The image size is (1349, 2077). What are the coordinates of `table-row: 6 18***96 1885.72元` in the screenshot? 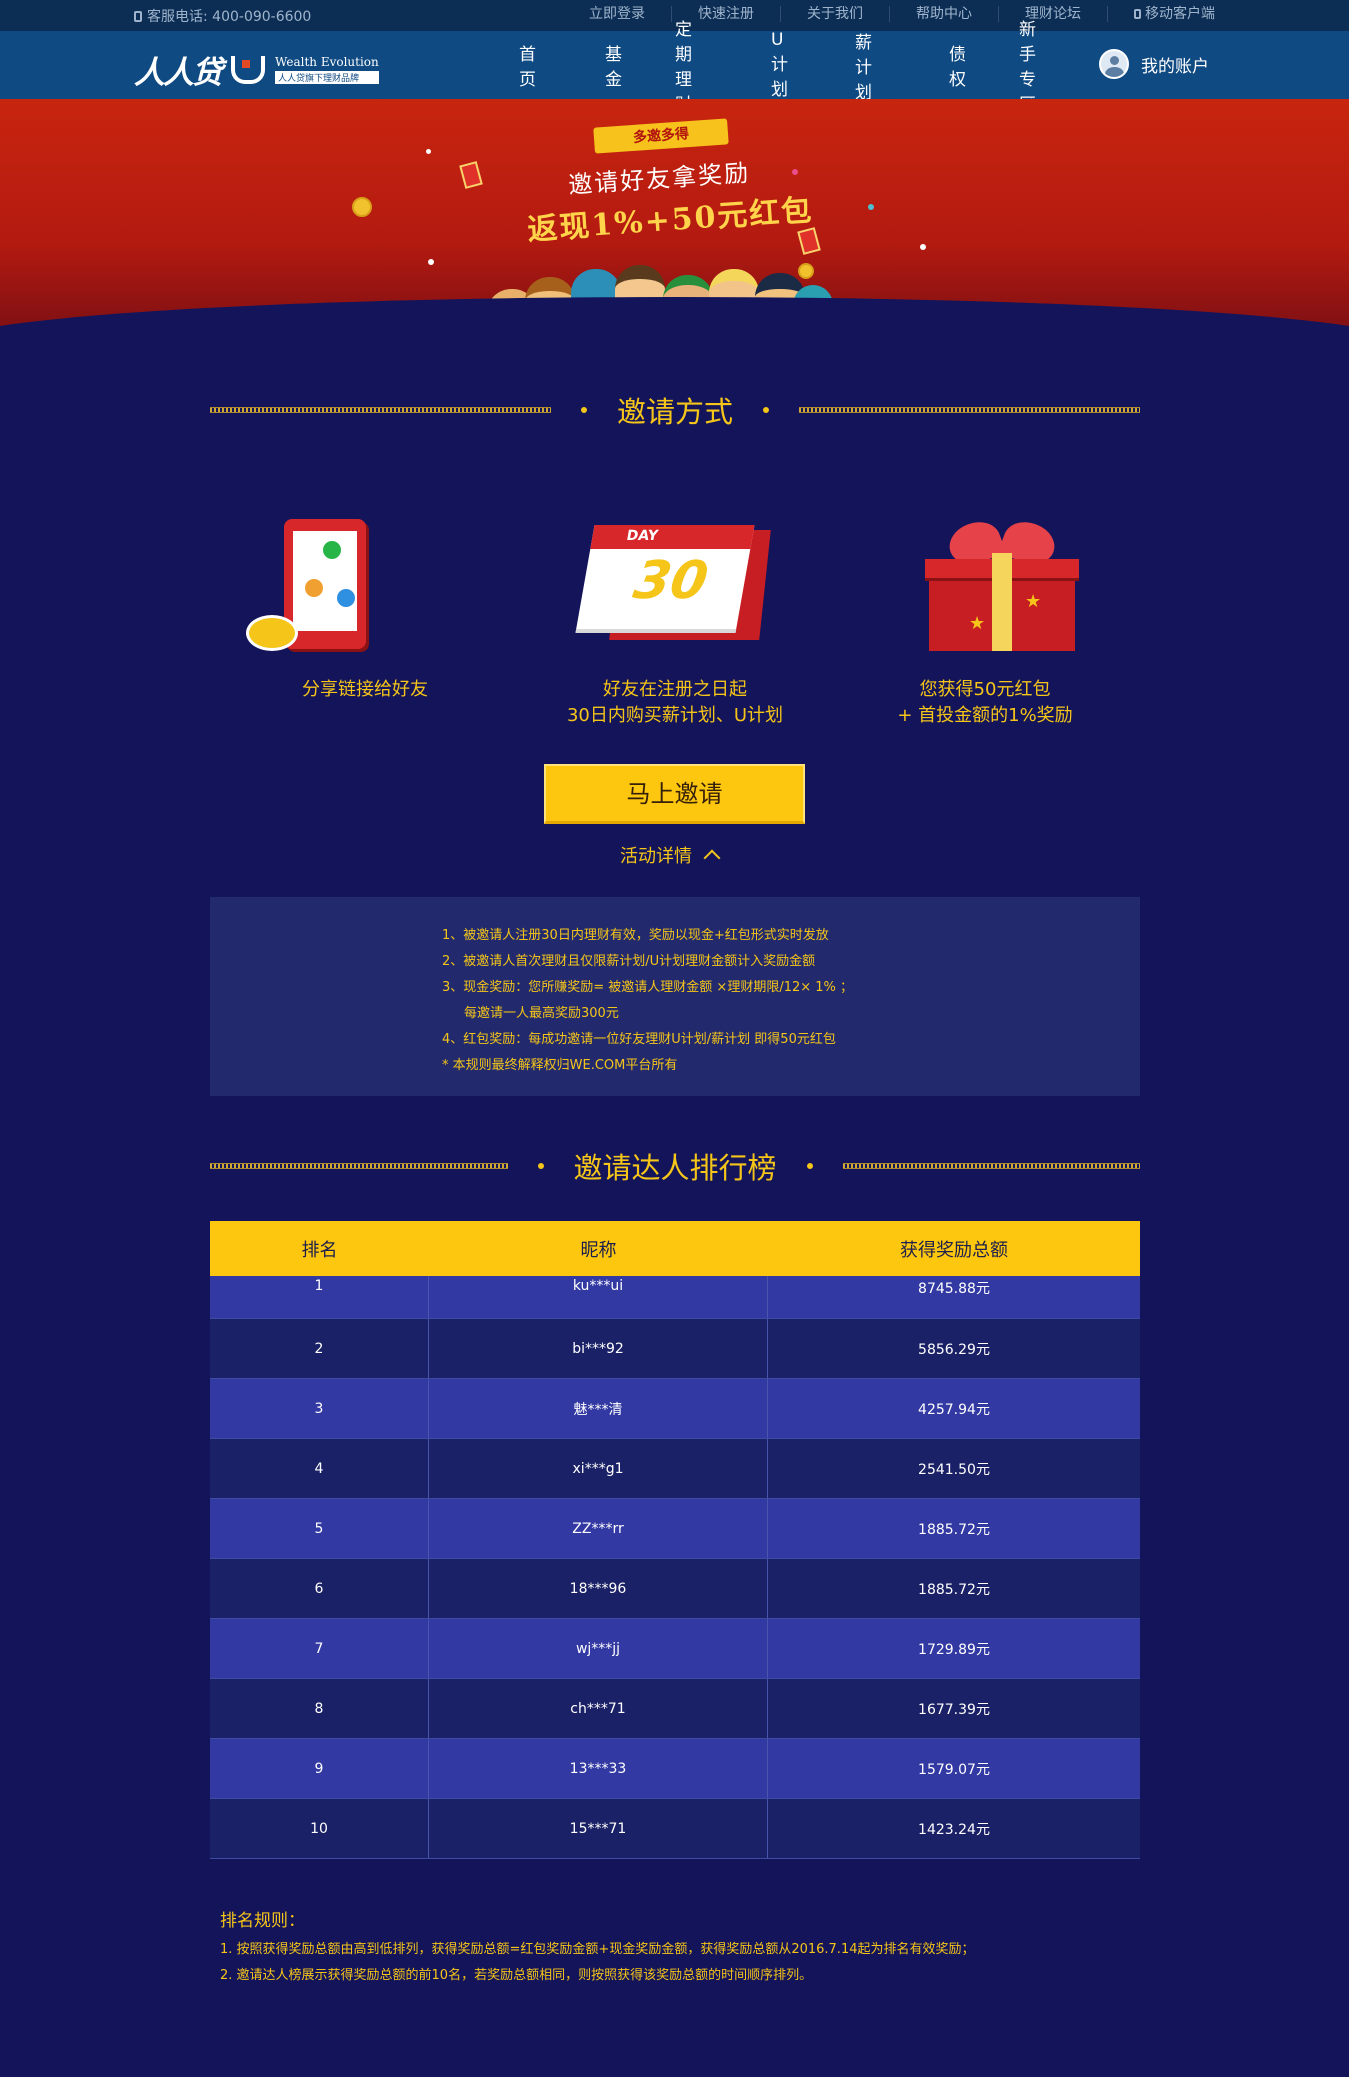 It's located at (675, 1589).